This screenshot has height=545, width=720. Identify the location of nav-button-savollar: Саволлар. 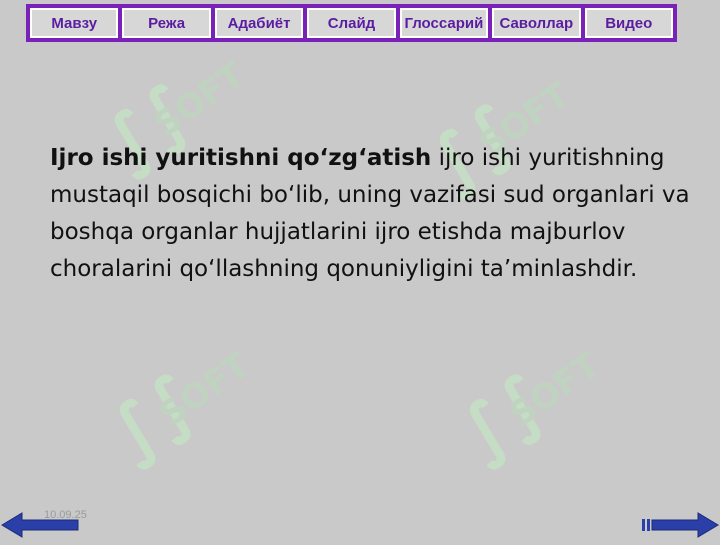
(536, 23).